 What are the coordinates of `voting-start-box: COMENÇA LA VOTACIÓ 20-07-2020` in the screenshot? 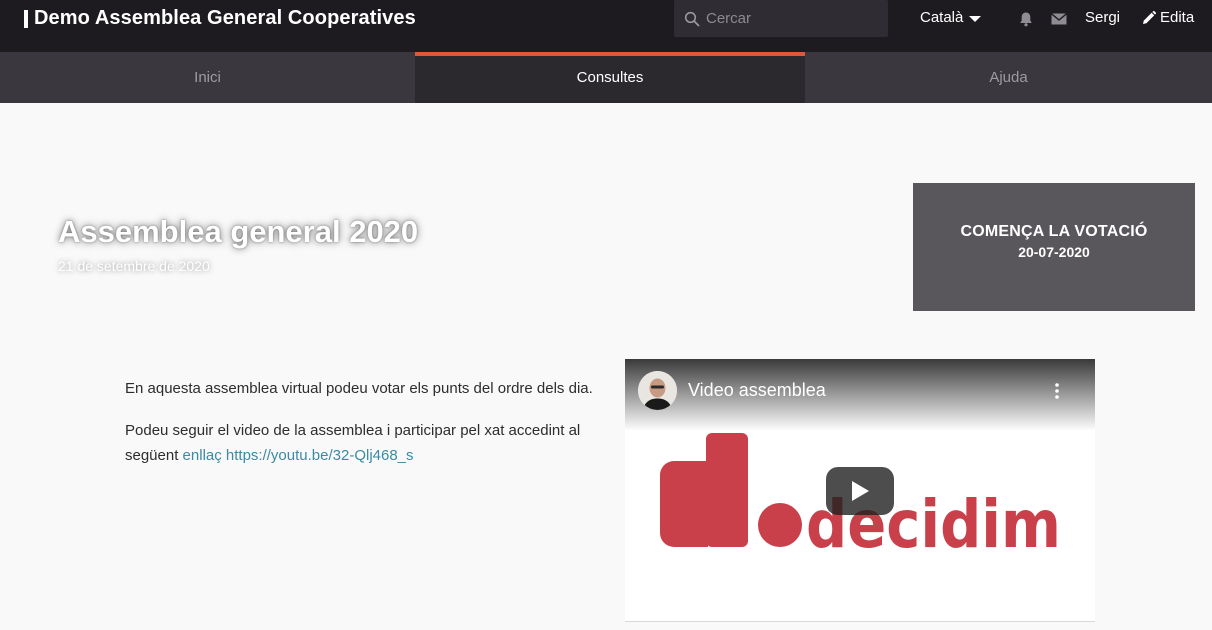 It's located at (1054, 247).